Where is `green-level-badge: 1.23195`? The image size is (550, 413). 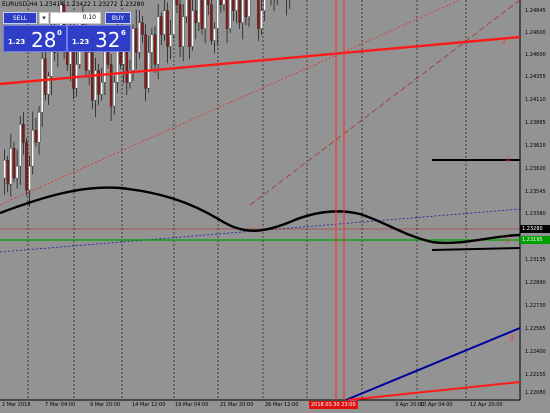 green-level-badge: 1.23195 is located at coordinates (535, 240).